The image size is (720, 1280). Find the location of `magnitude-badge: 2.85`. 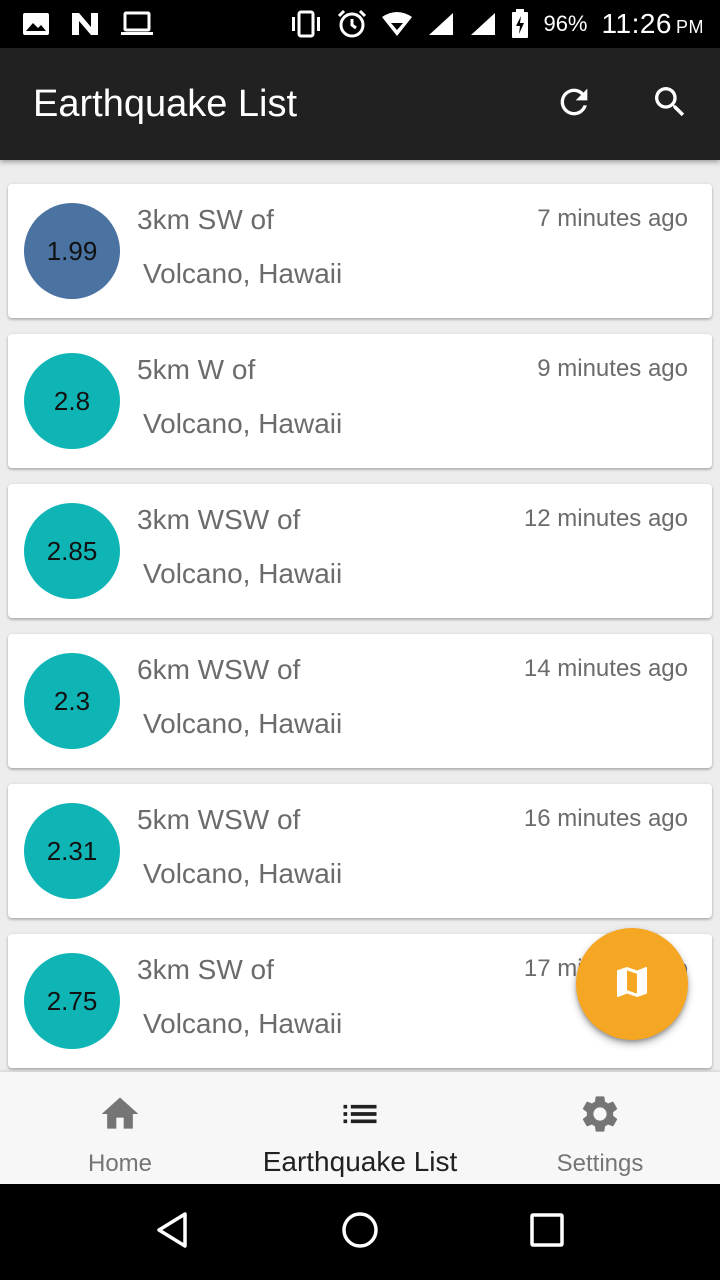

magnitude-badge: 2.85 is located at coordinates (72, 551).